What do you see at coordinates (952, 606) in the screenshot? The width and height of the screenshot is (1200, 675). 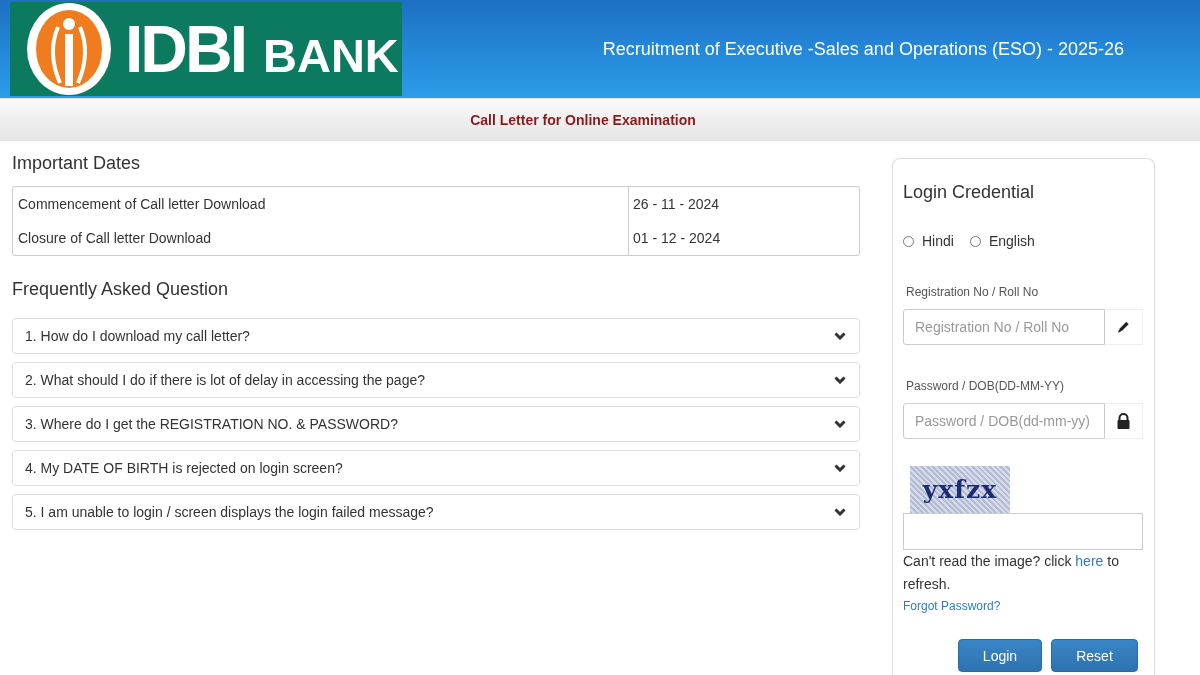 I see `forgot-password-link: Forgot Password?` at bounding box center [952, 606].